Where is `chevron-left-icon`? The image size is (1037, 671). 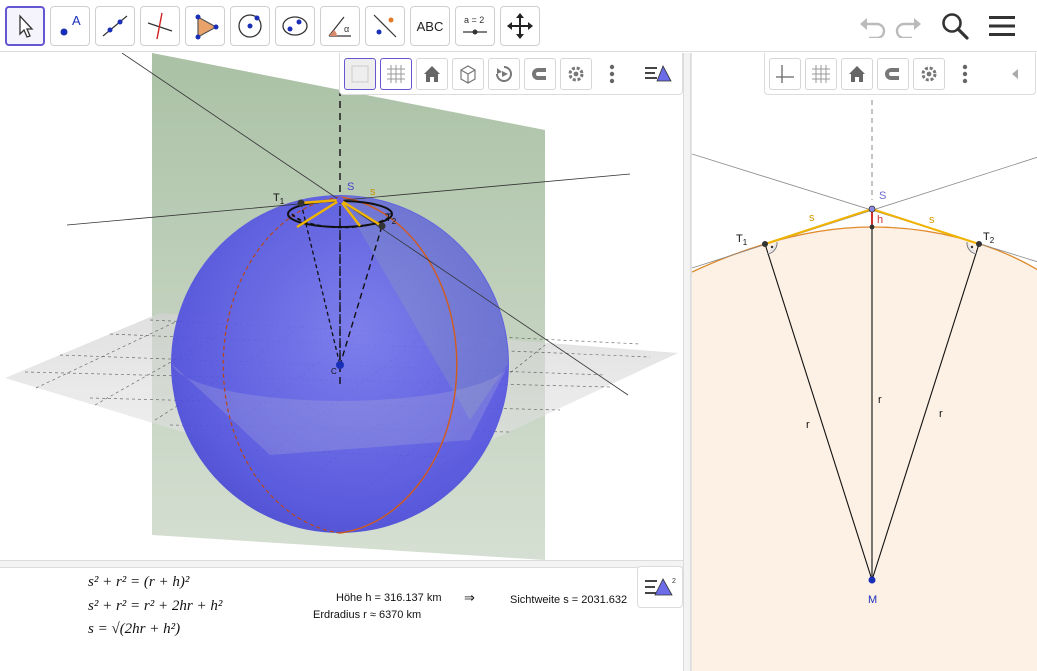 chevron-left-icon is located at coordinates (1015, 73).